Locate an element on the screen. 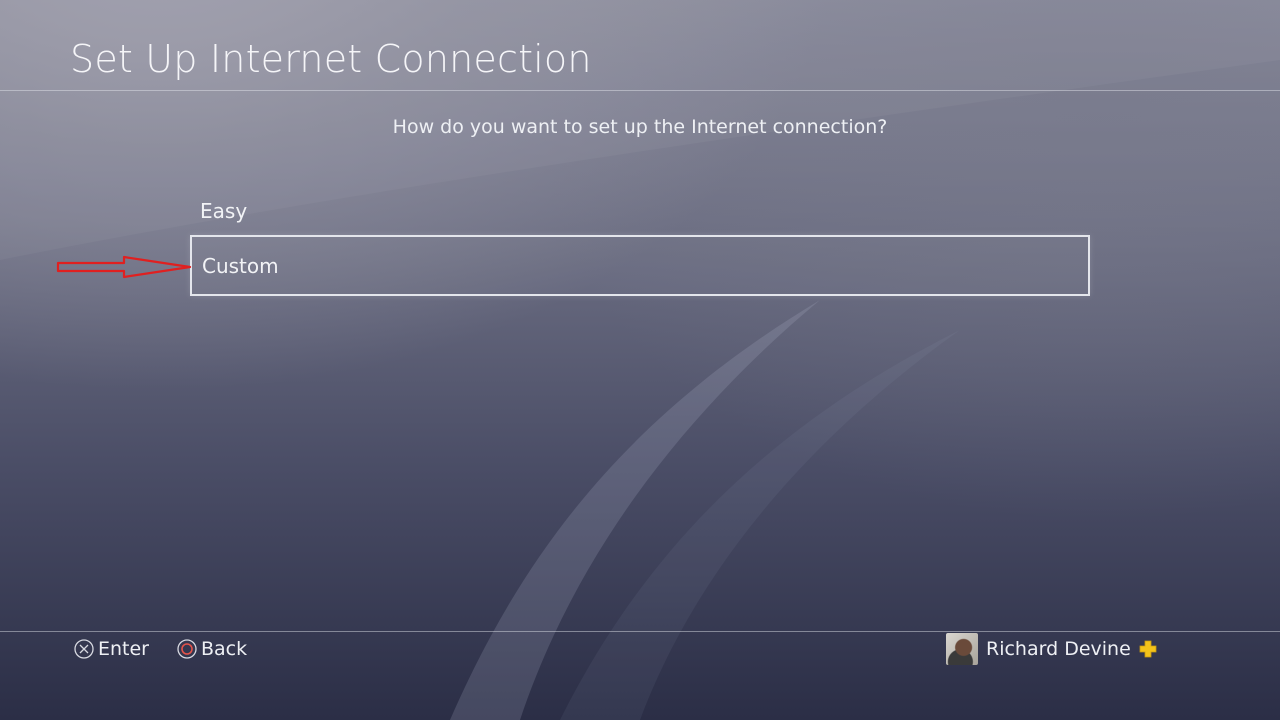  option-easy: Easy is located at coordinates (640, 210).